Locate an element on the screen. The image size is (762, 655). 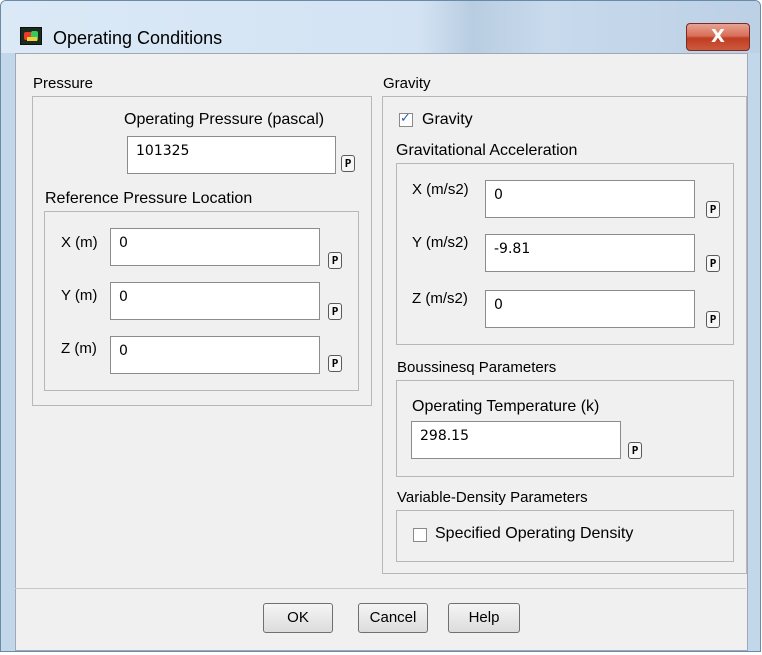
reference-pressure-location-label: Reference Pressure Location is located at coordinates (149, 198).